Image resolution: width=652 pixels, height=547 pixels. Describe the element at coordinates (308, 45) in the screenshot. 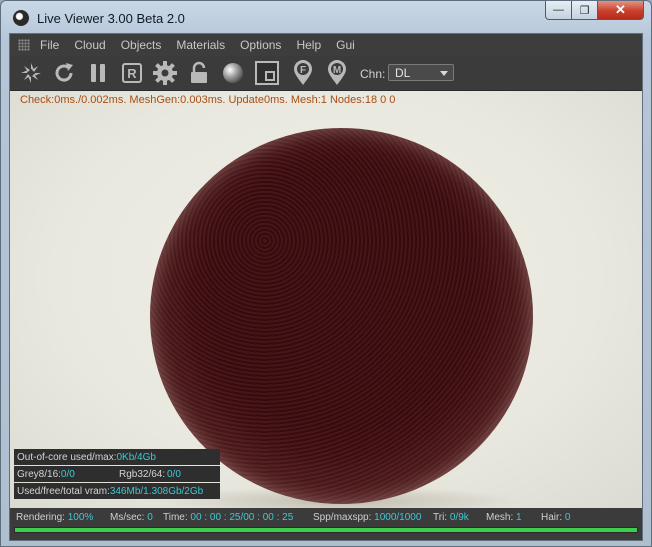

I see `menu-help: Help` at that location.